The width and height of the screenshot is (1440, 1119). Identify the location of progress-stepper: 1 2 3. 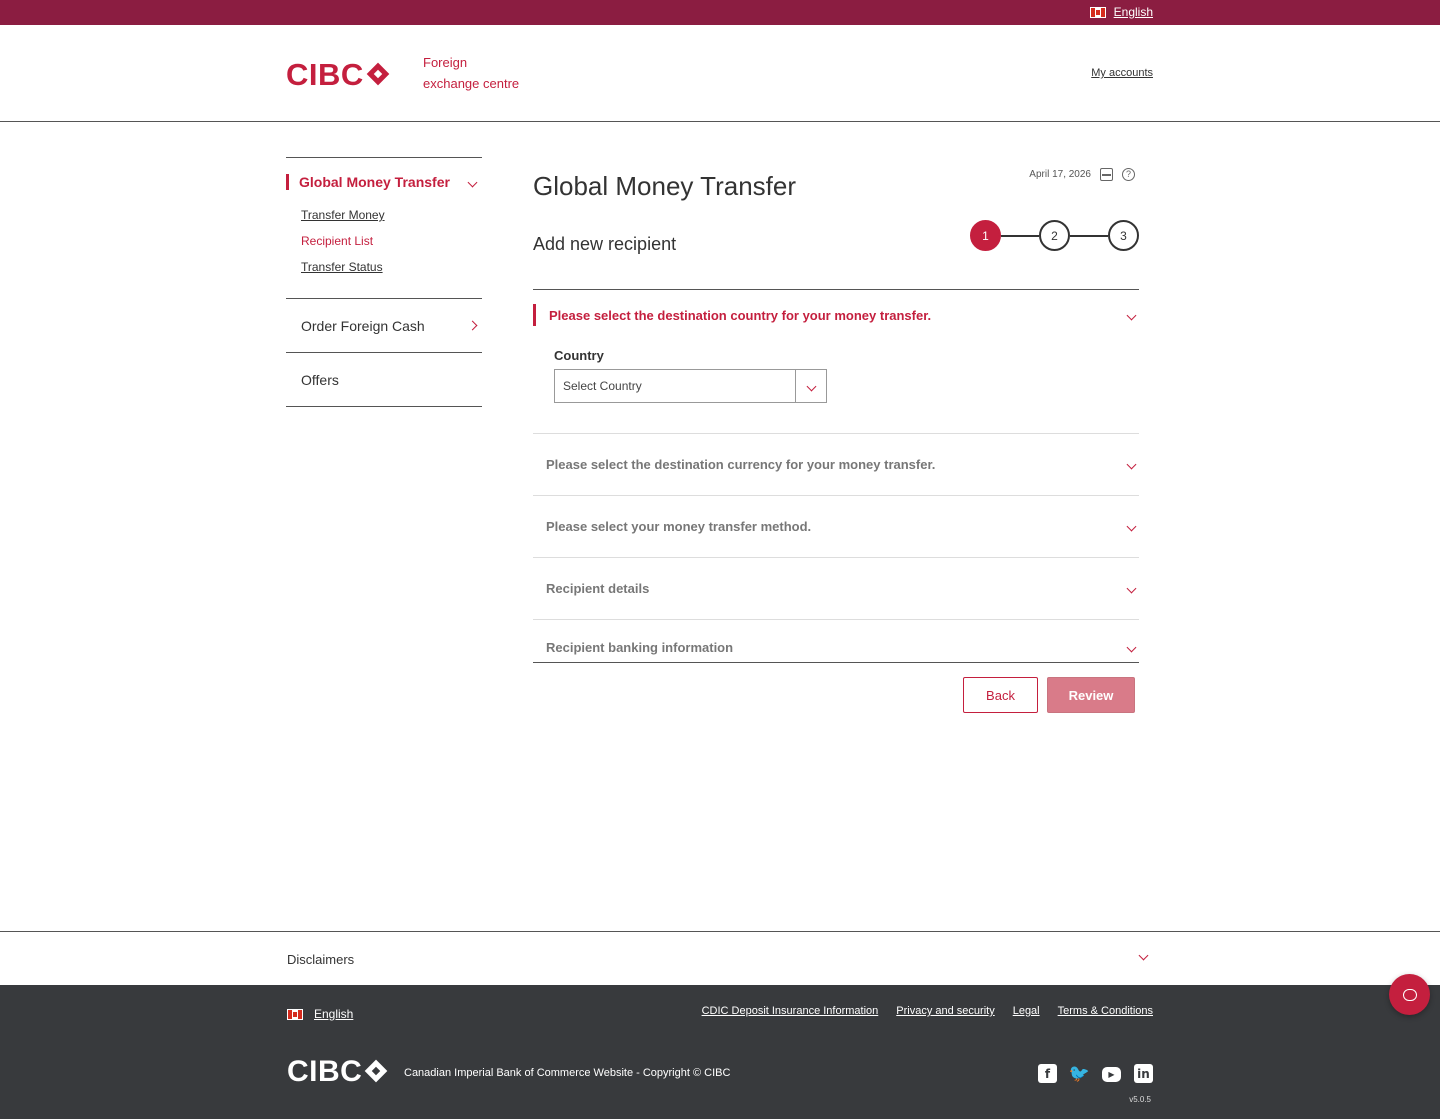
(1054, 235).